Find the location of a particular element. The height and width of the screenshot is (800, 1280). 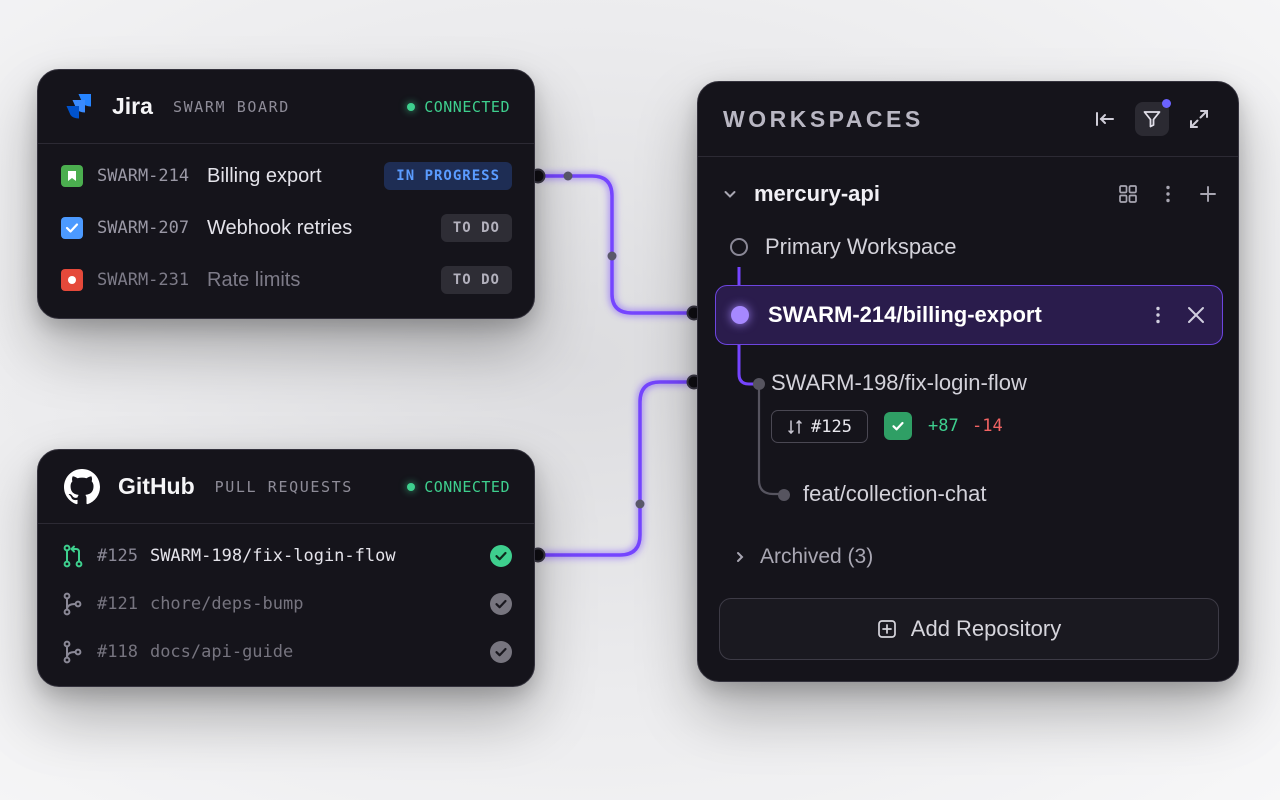

pull-request-row: #125 SWARM-198/fix-login-flow is located at coordinates (286, 556).